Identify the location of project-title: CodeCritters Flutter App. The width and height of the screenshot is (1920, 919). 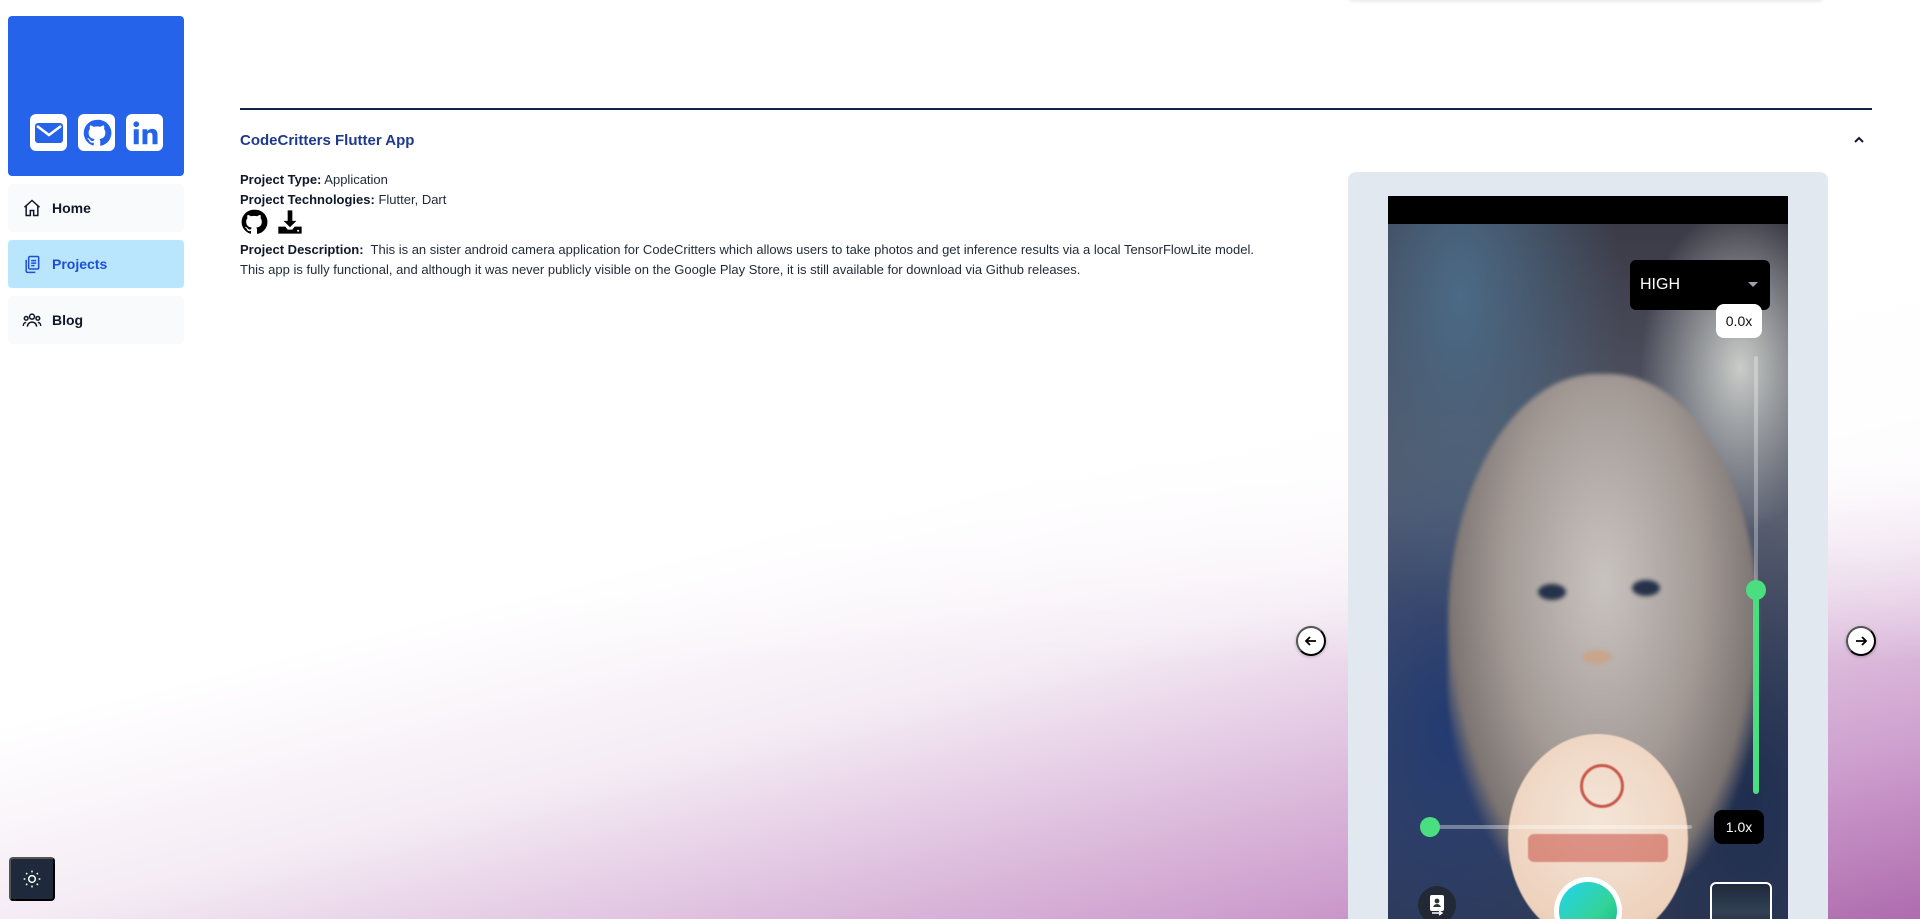
(327, 140).